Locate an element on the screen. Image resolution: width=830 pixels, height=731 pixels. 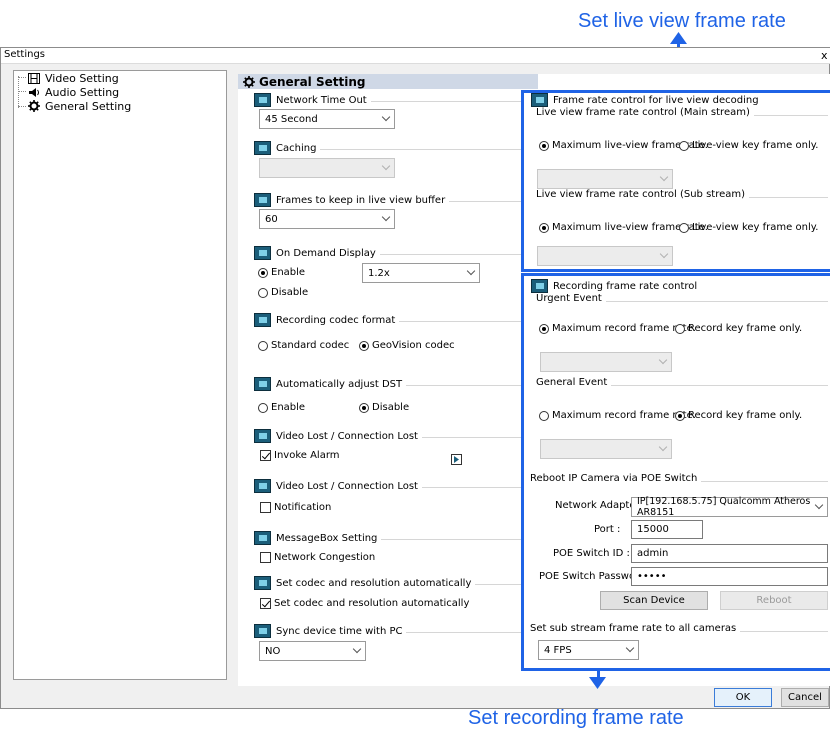
caching-select is located at coordinates (327, 168).